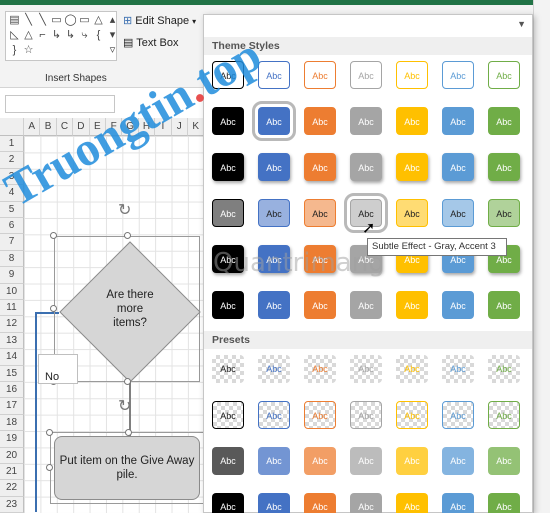 The image size is (550, 513). I want to click on row-header: 22, so click(12, 488).